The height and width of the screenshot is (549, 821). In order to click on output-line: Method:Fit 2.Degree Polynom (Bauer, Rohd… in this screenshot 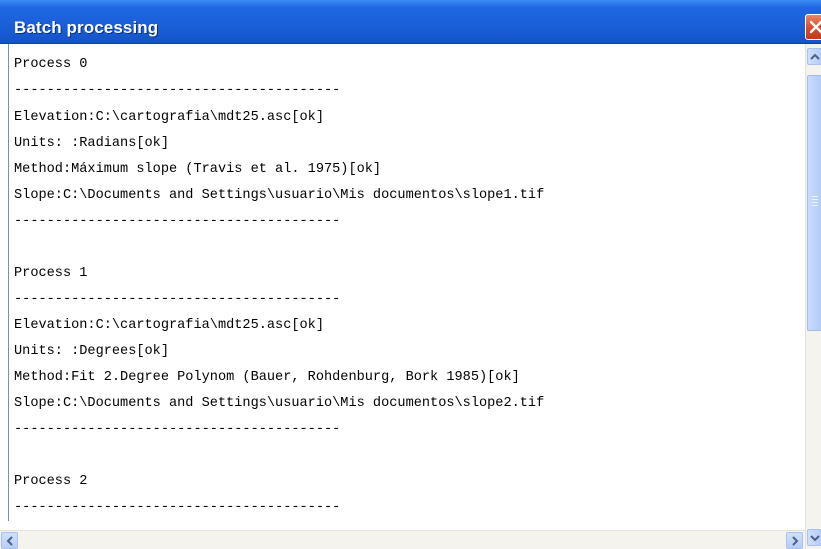, I will do `click(267, 377)`.